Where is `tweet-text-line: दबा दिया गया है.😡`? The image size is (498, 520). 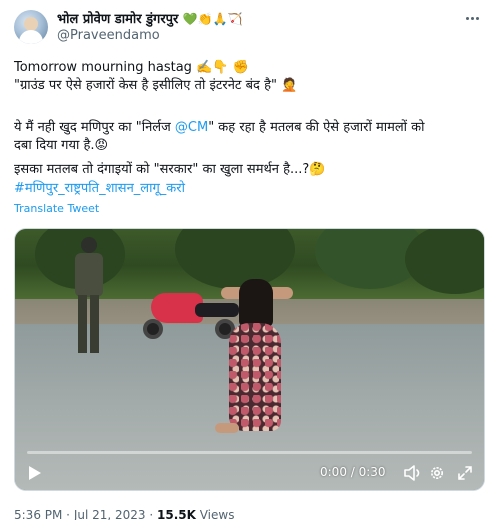
tweet-text-line: दबा दिया गया है.😡 is located at coordinates (61, 145).